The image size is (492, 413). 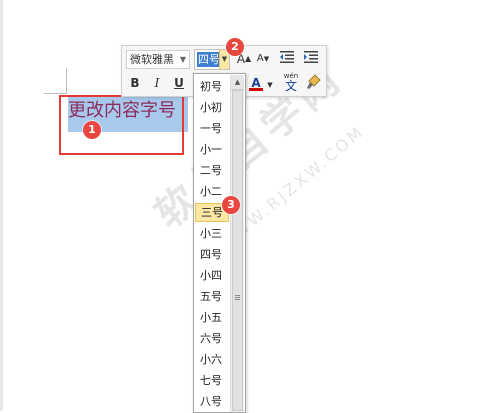 What do you see at coordinates (290, 86) in the screenshot?
I see `phonetic-char: 文` at bounding box center [290, 86].